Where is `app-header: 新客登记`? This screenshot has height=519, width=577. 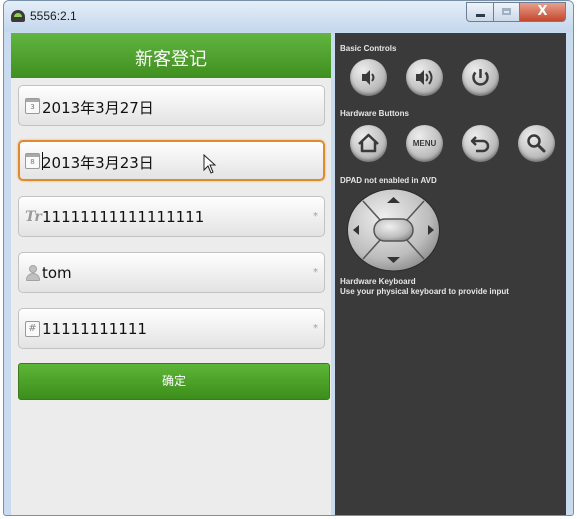 app-header: 新客登记 is located at coordinates (171, 55).